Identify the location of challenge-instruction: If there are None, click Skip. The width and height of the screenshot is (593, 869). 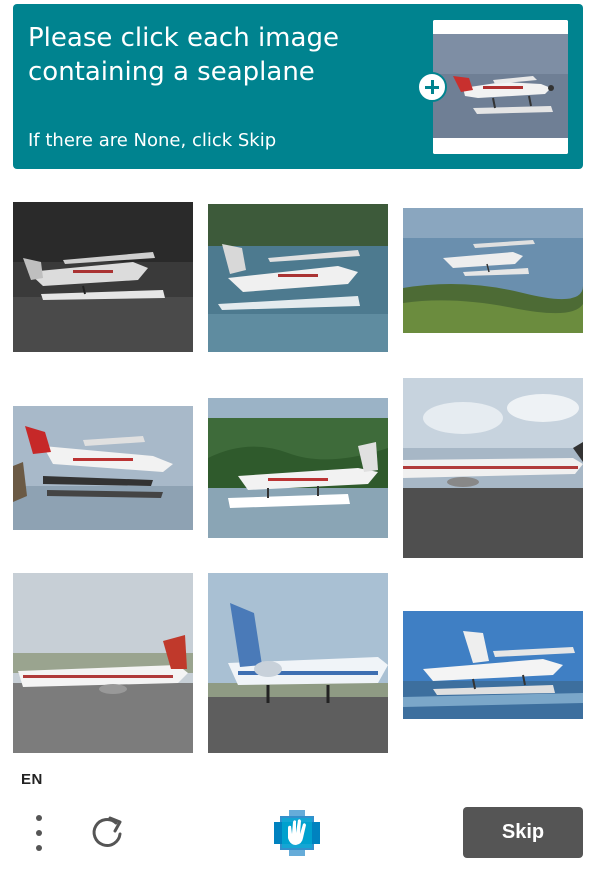
(152, 140).